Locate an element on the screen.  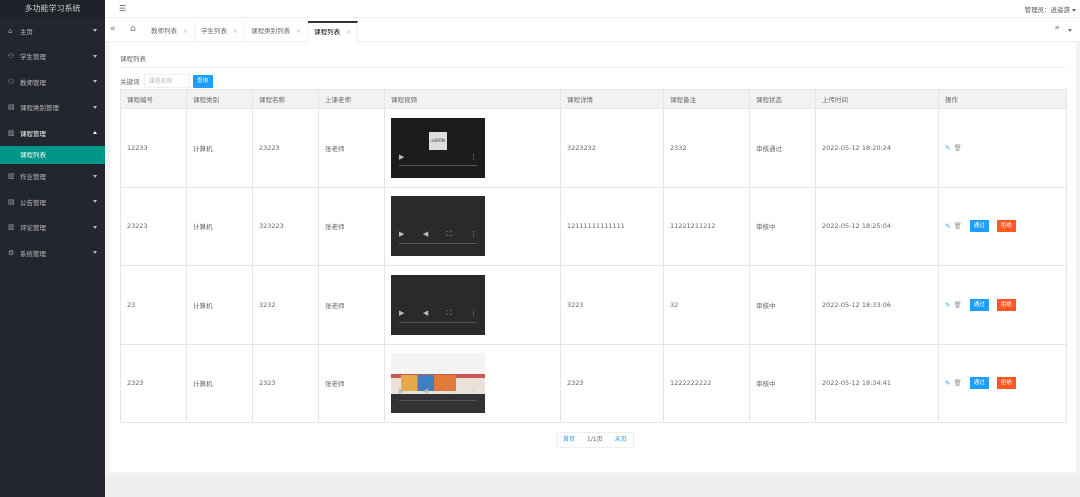
cell-status: 审核通过 is located at coordinates (782, 148).